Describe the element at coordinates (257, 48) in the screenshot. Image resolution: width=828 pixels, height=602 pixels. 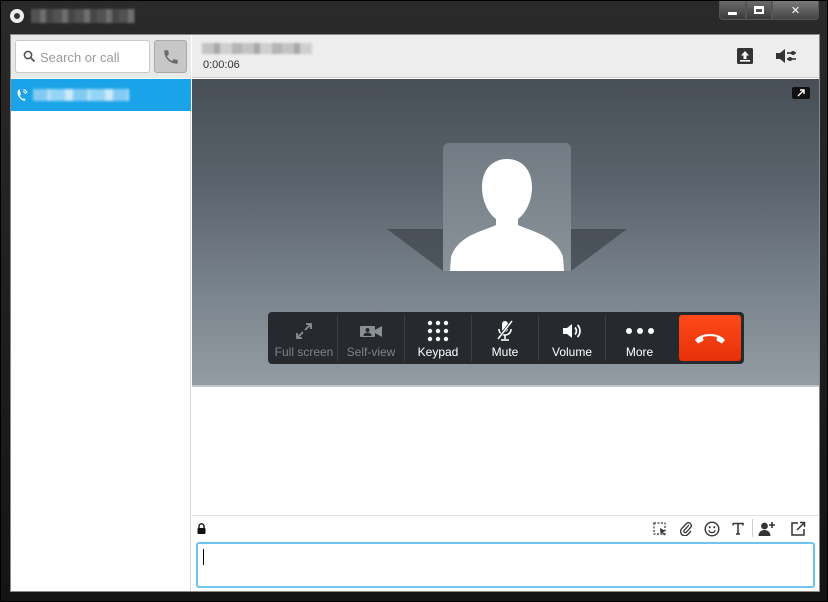
I see `caller-name-redacted` at that location.